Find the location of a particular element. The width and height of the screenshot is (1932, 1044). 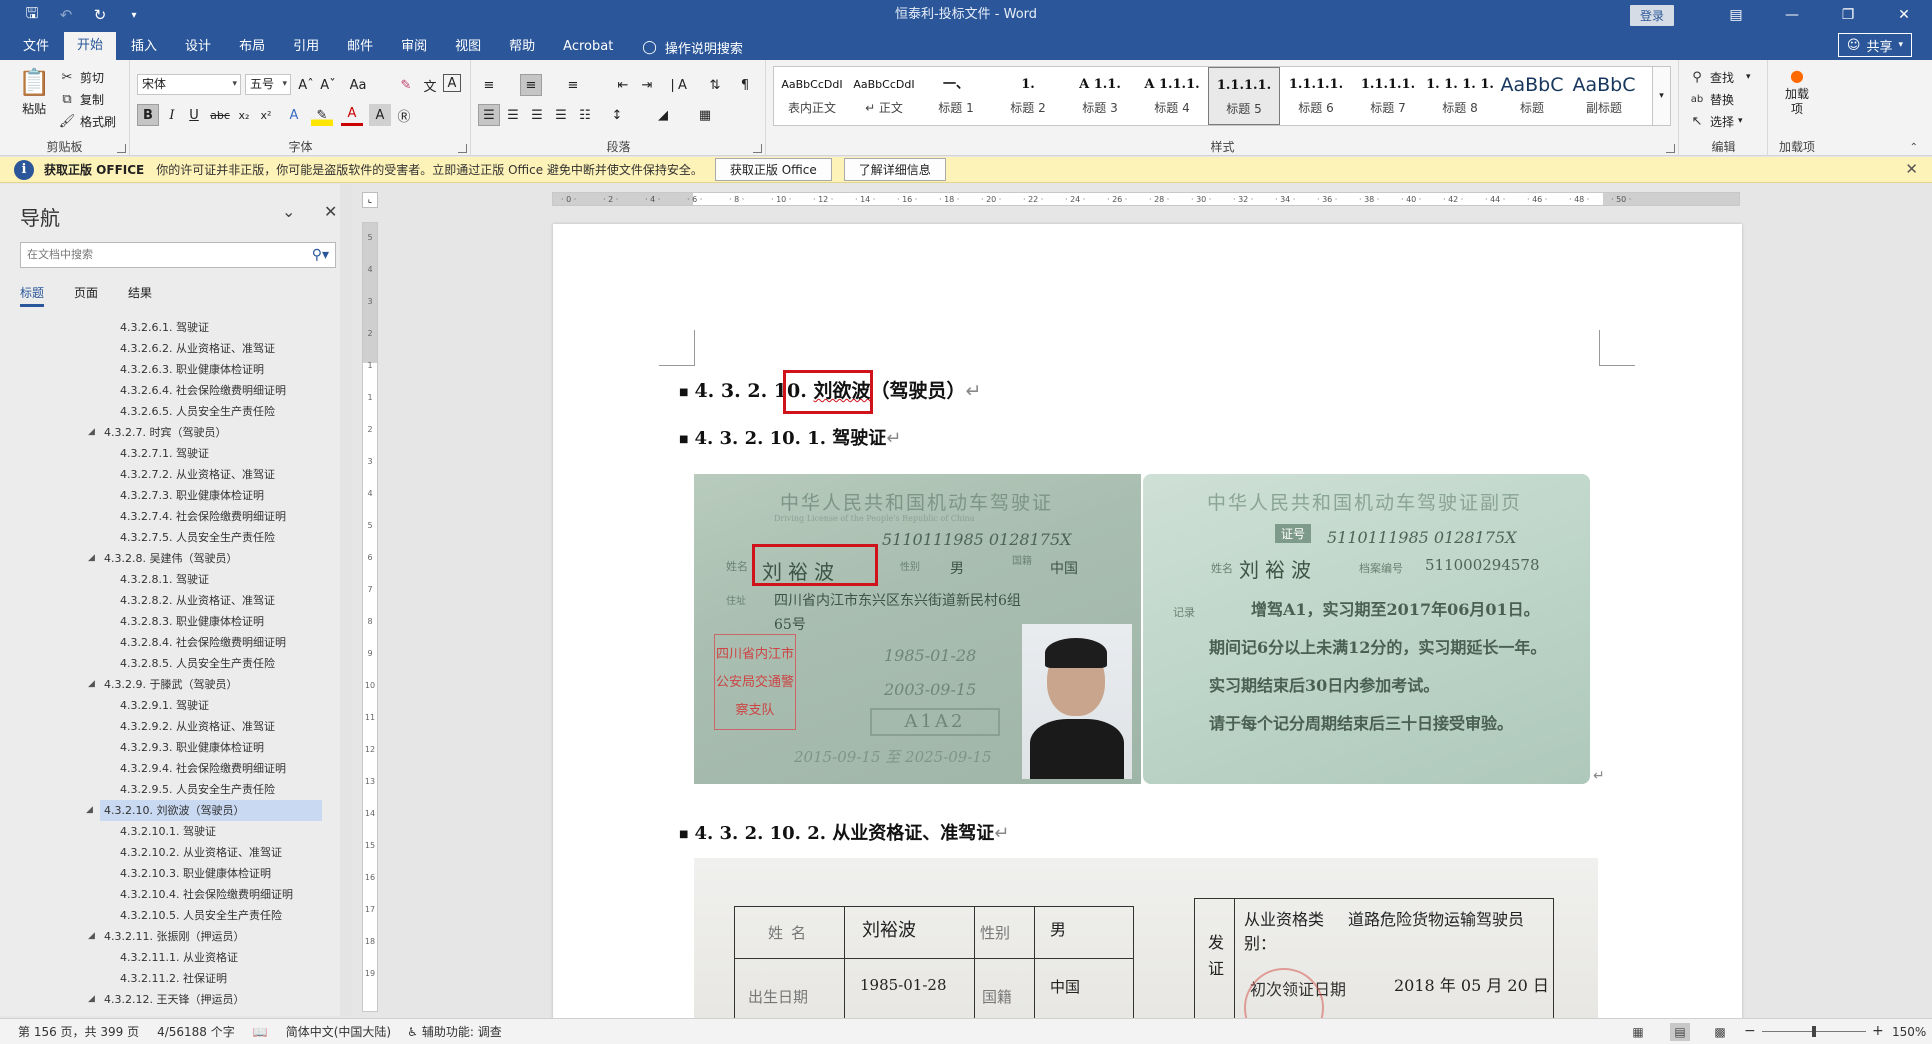

read-mode-icon: ▦ is located at coordinates (1638, 1032).